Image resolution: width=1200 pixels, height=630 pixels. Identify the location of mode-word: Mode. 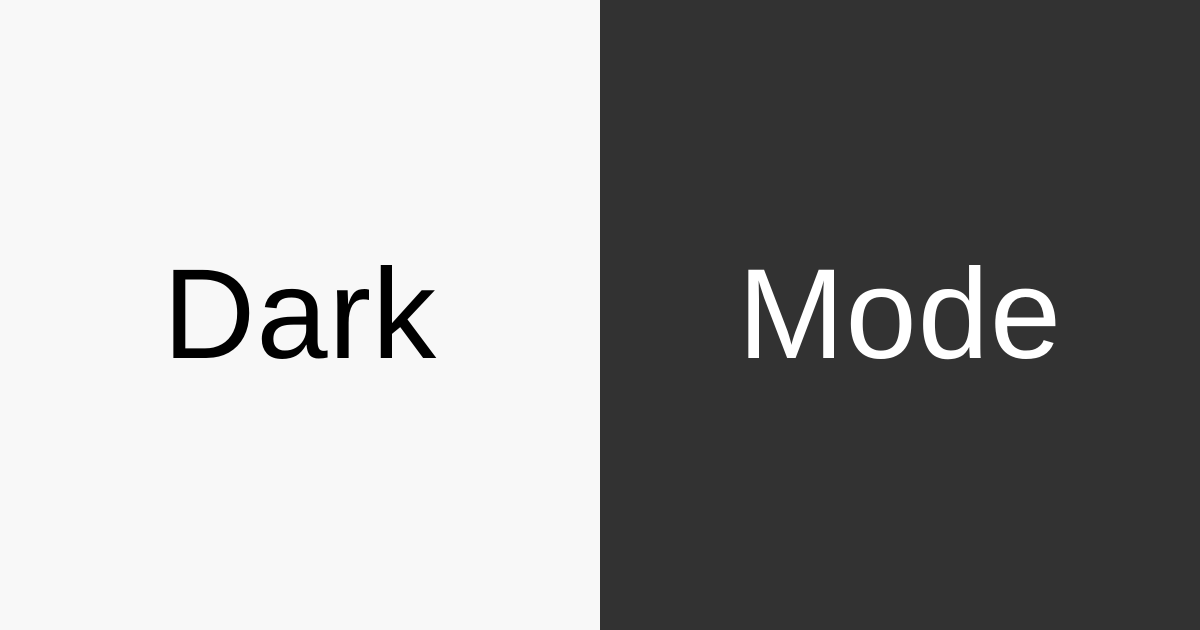
(900, 314).